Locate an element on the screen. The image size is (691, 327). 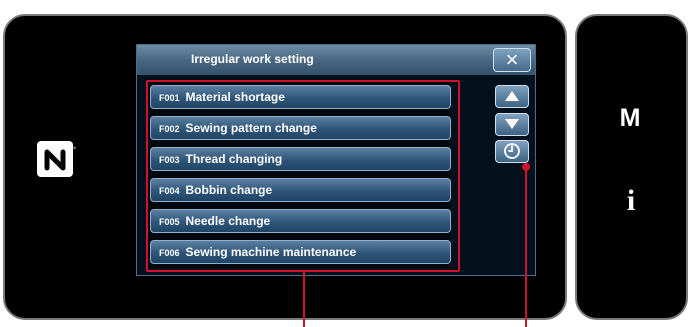
down-arrow-icon is located at coordinates (512, 124).